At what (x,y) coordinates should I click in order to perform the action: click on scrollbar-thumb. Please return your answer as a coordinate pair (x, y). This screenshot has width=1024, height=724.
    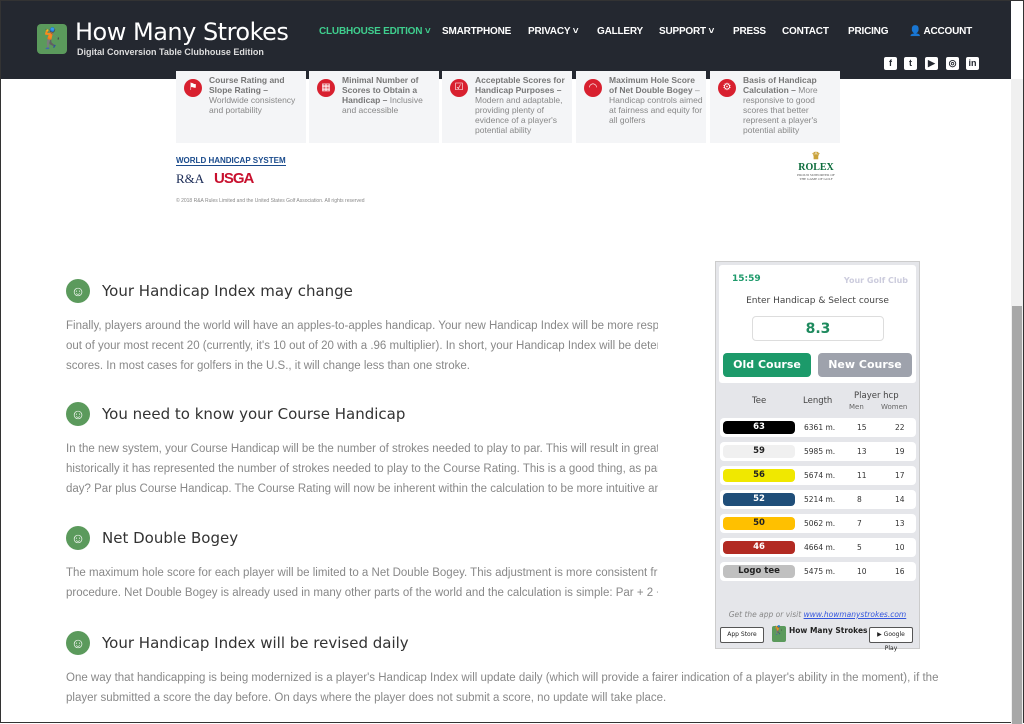
    Looking at the image, I should click on (1017, 515).